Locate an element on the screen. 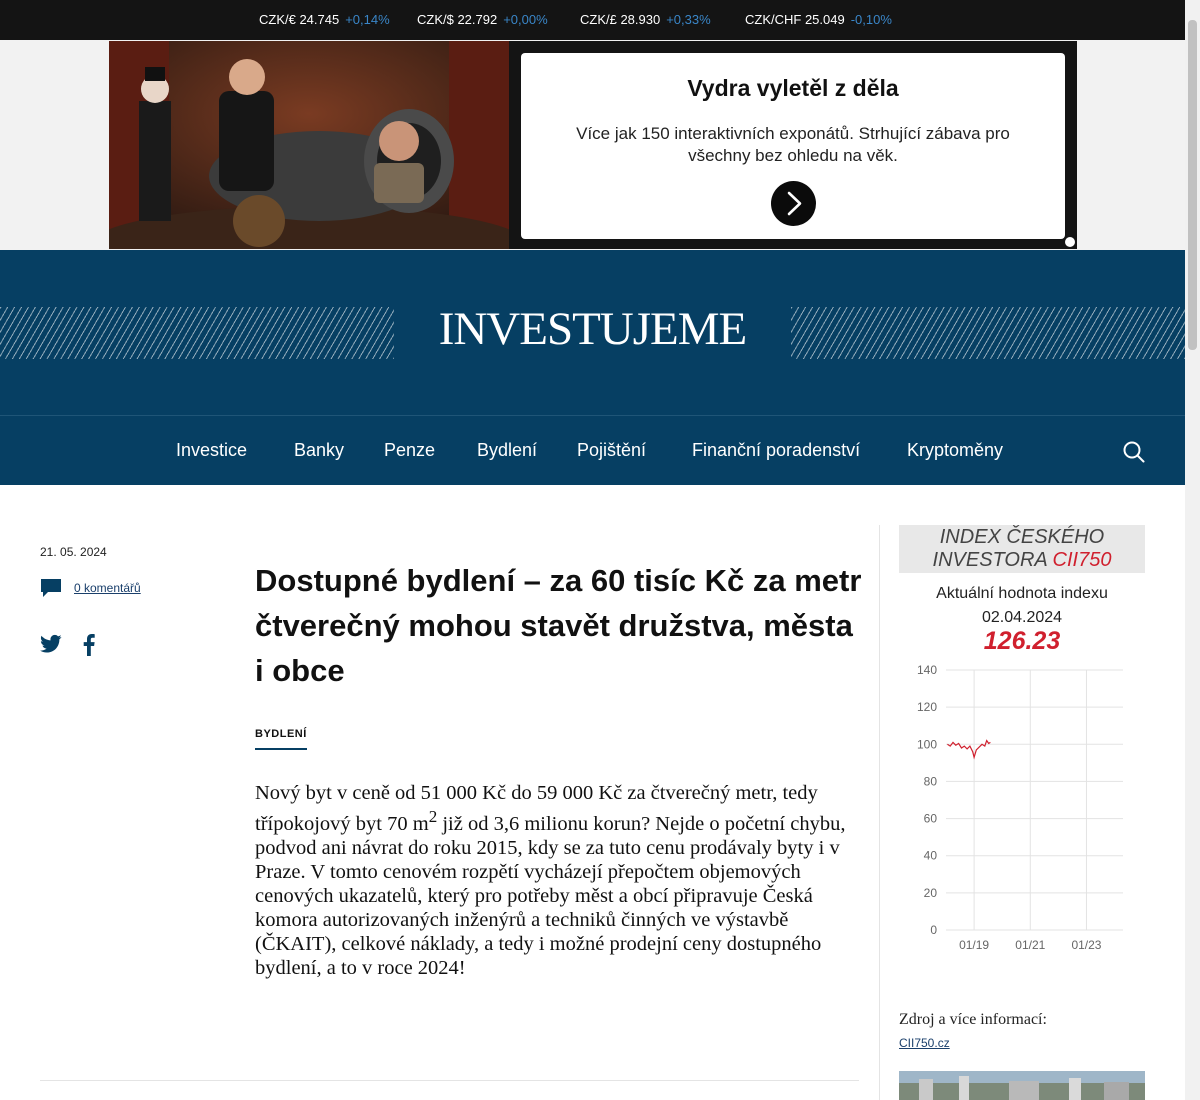 The image size is (1200, 1100). comments-link: 0 komentářů is located at coordinates (90, 588).